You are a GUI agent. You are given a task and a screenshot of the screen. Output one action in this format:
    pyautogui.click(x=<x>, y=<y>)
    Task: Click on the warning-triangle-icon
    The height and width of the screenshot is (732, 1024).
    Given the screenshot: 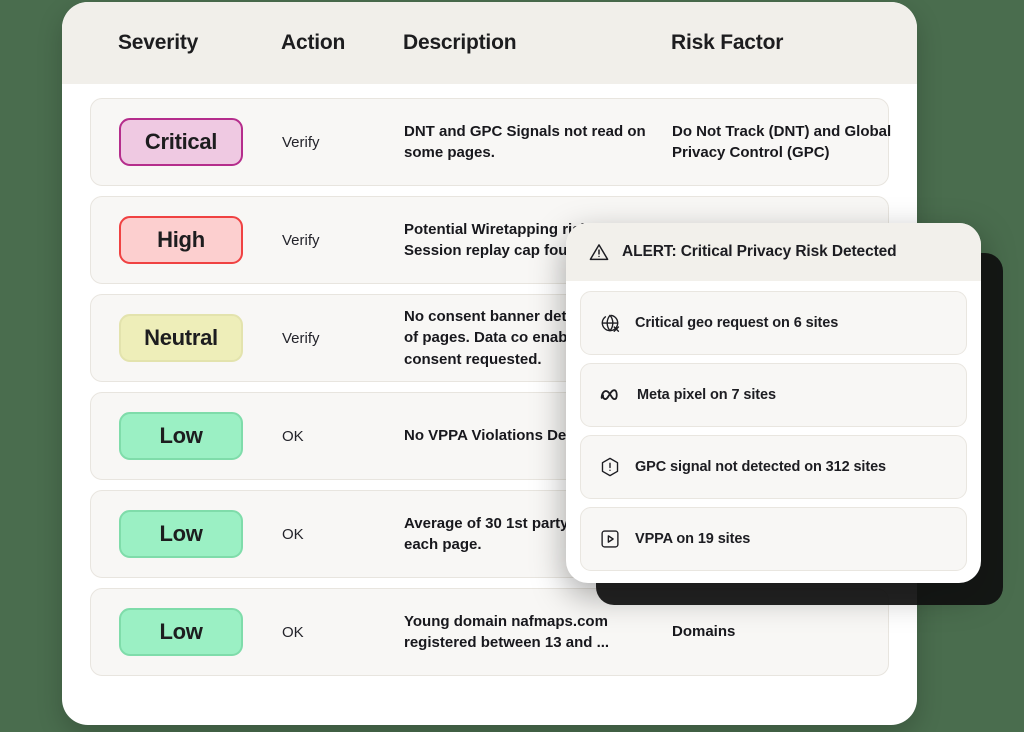 What is the action you would take?
    pyautogui.click(x=599, y=252)
    